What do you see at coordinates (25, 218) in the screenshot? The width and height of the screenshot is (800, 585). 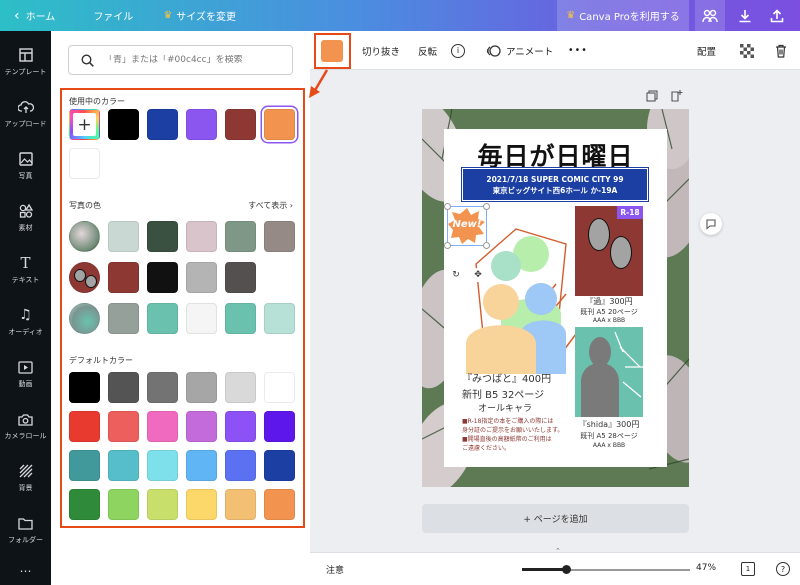 I see `nav-elements: 素材` at bounding box center [25, 218].